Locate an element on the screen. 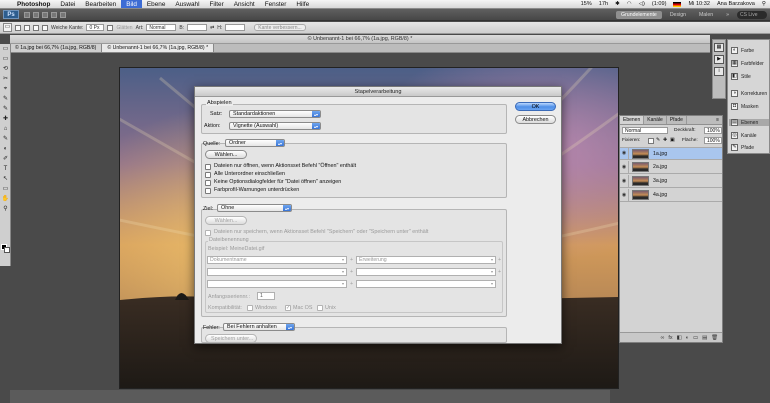 Image resolution: width=770 pixels, height=403 pixels. naming-field-4: ▾ is located at coordinates (426, 272).